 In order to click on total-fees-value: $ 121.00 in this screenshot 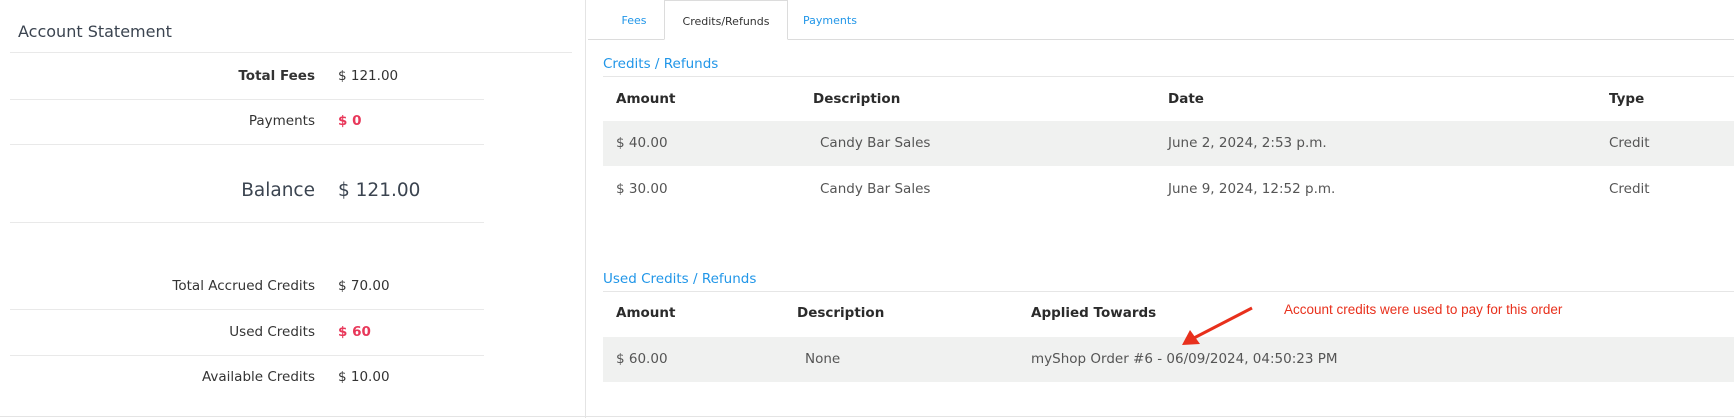, I will do `click(368, 76)`.